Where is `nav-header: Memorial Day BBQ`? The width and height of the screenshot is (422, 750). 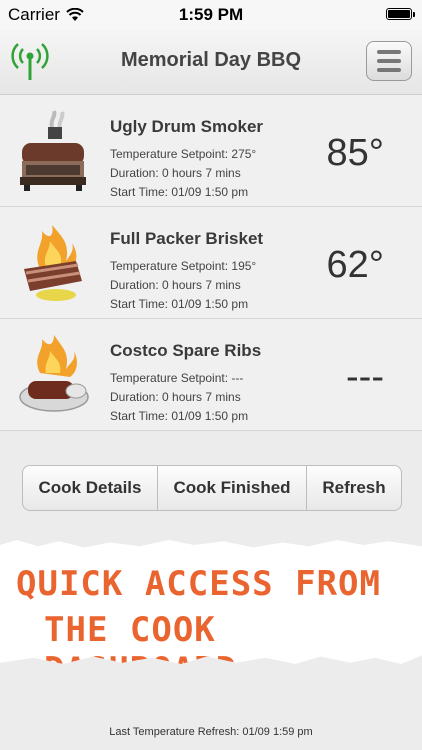 nav-header: Memorial Day BBQ is located at coordinates (211, 62).